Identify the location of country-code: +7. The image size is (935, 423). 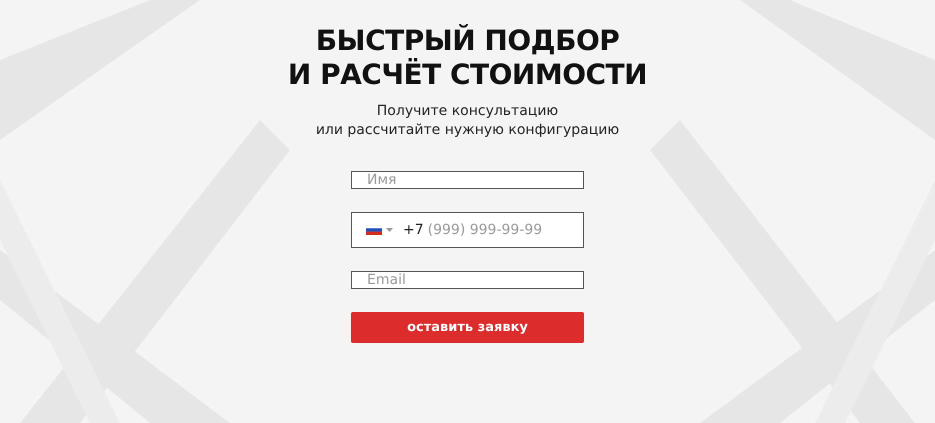
(413, 230).